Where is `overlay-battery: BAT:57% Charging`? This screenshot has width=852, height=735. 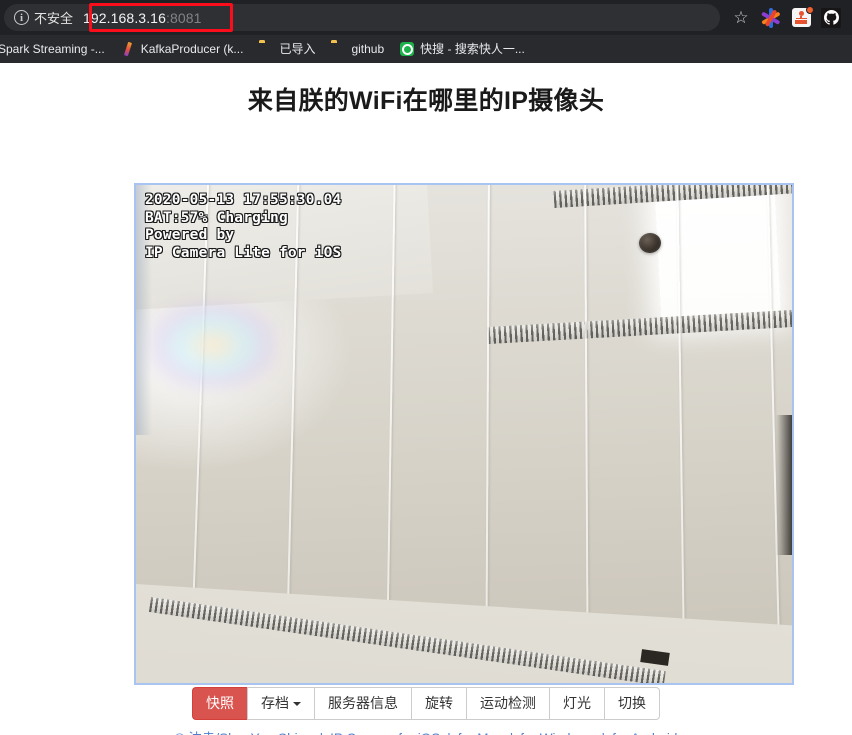
overlay-battery: BAT:57% Charging is located at coordinates (216, 217).